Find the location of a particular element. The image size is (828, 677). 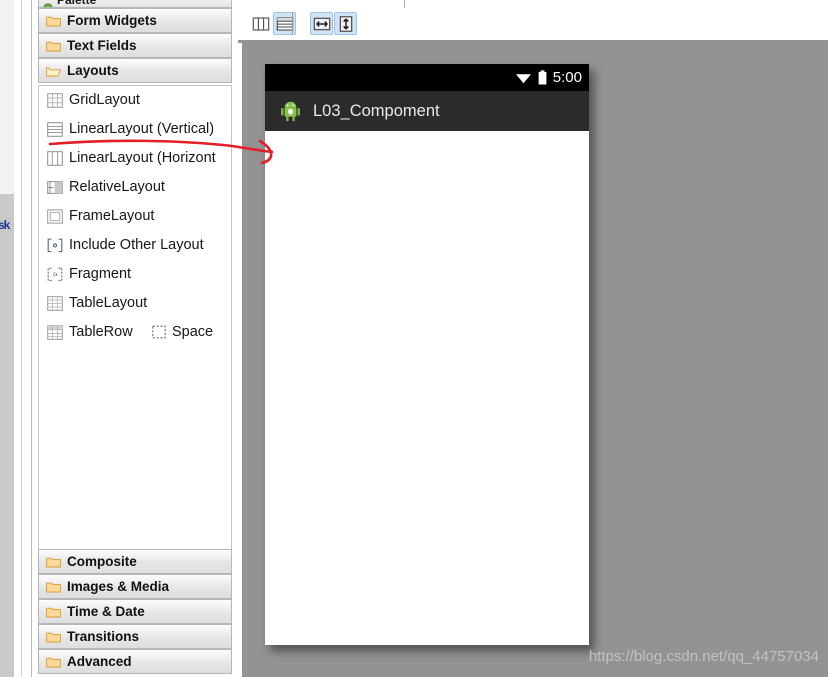

palette-item-relativelayout: RelativeLayout is located at coordinates (135, 187).